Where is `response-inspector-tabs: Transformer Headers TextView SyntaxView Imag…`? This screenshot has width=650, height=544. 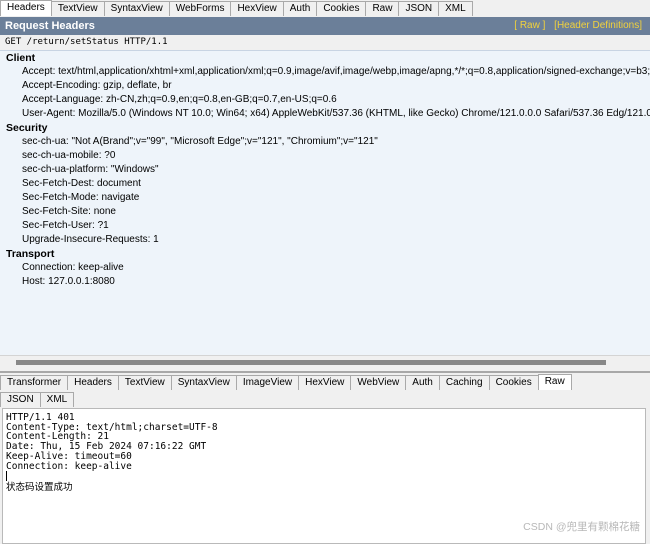 response-inspector-tabs: Transformer Headers TextView SyntaxView Imag… is located at coordinates (325, 382).